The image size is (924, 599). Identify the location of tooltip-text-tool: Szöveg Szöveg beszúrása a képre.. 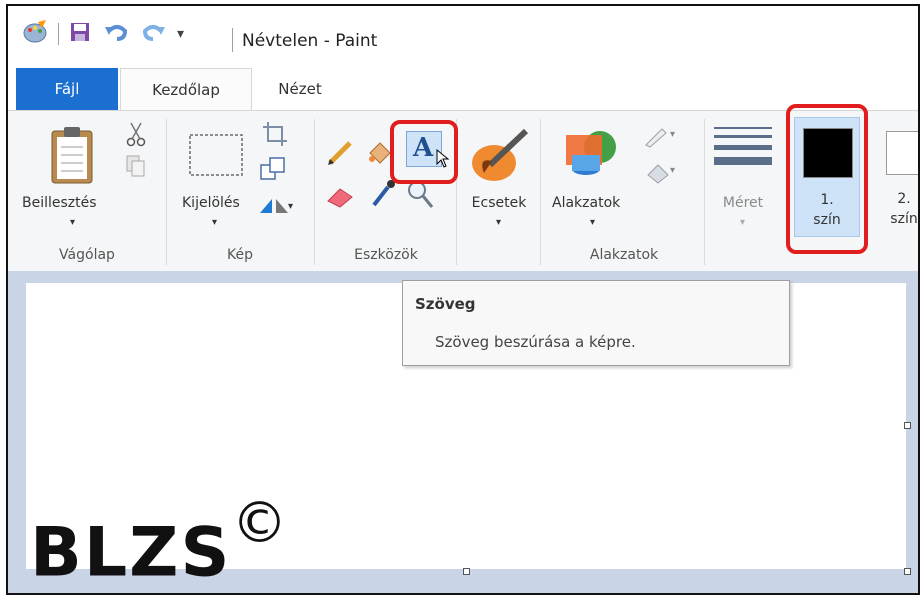
(596, 323).